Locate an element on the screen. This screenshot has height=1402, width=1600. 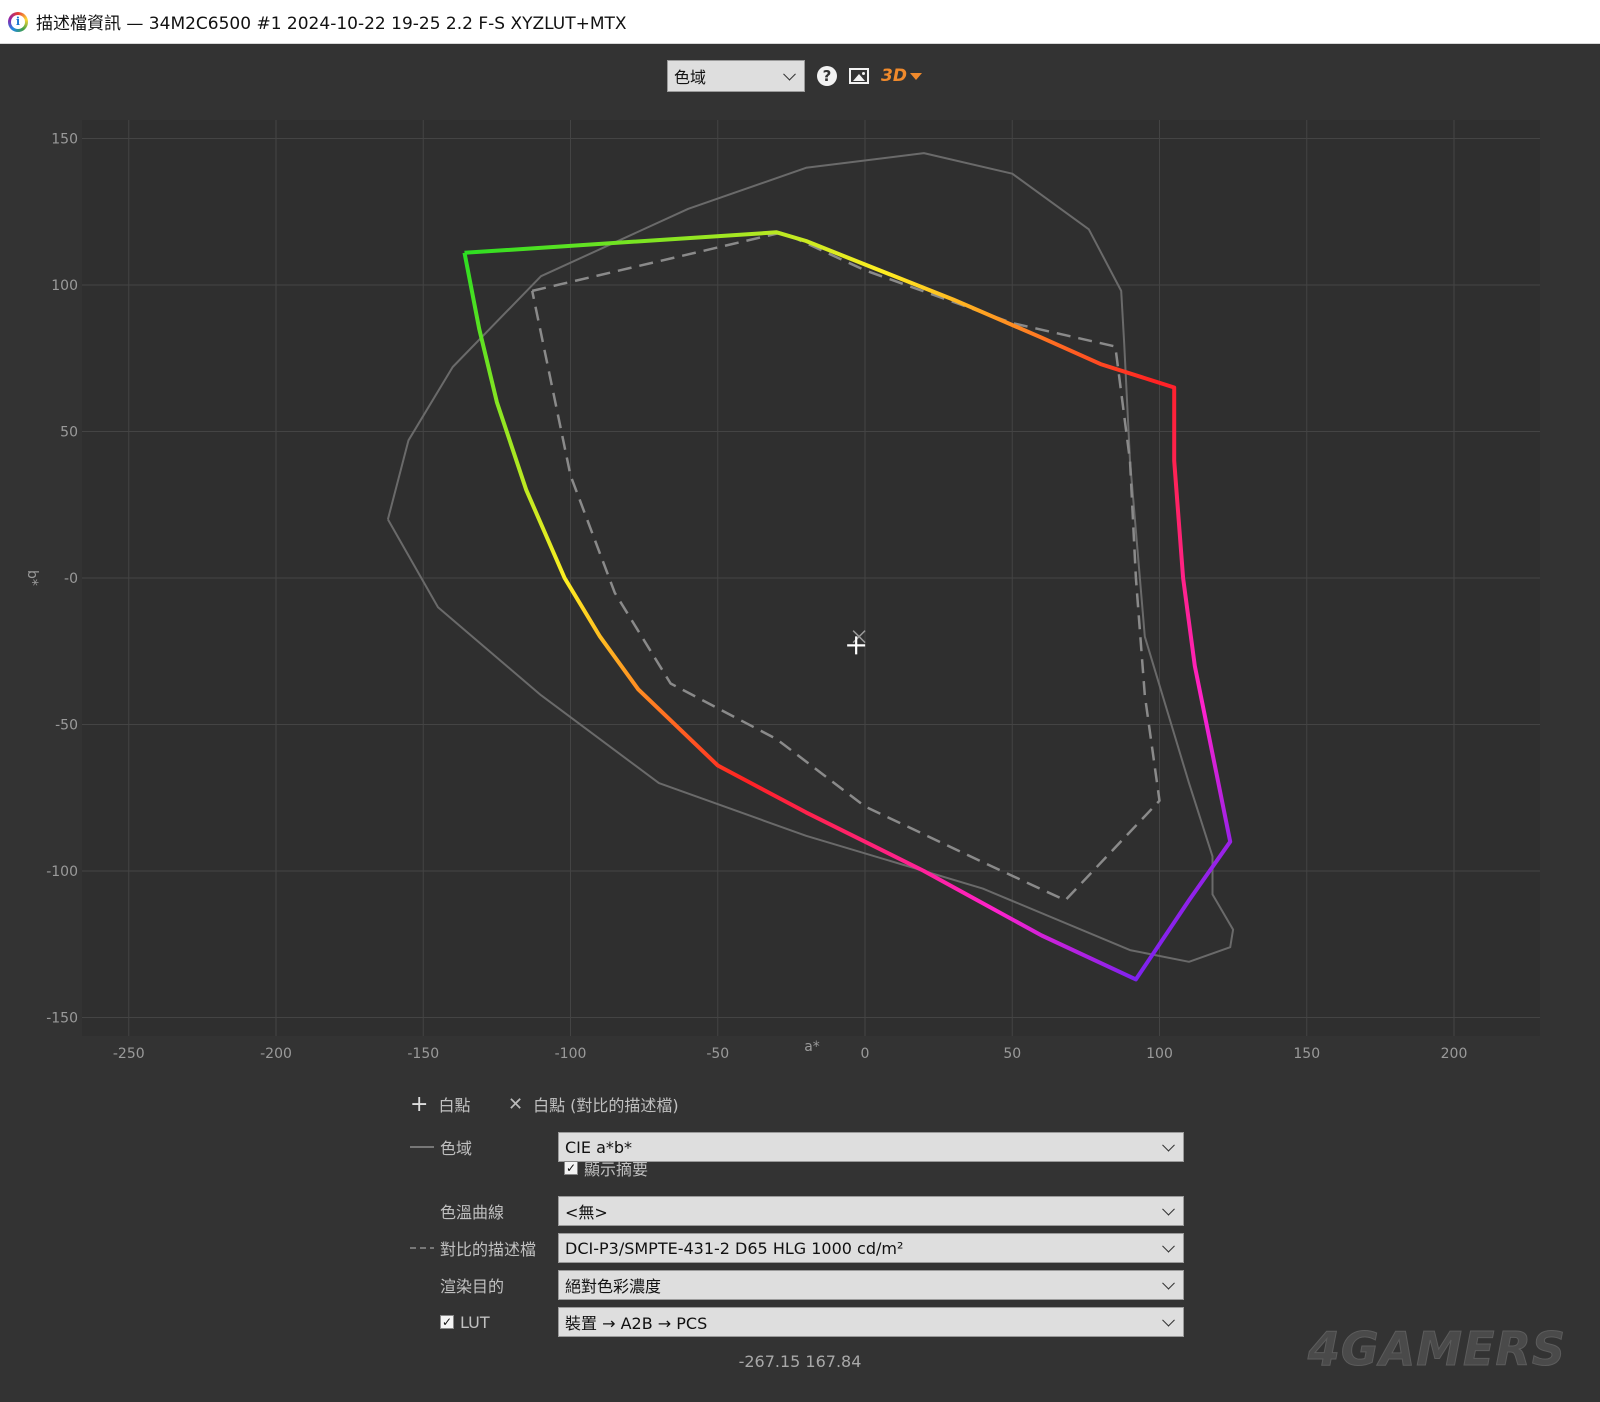
y-tick-label: 150 is located at coordinates (64, 140).